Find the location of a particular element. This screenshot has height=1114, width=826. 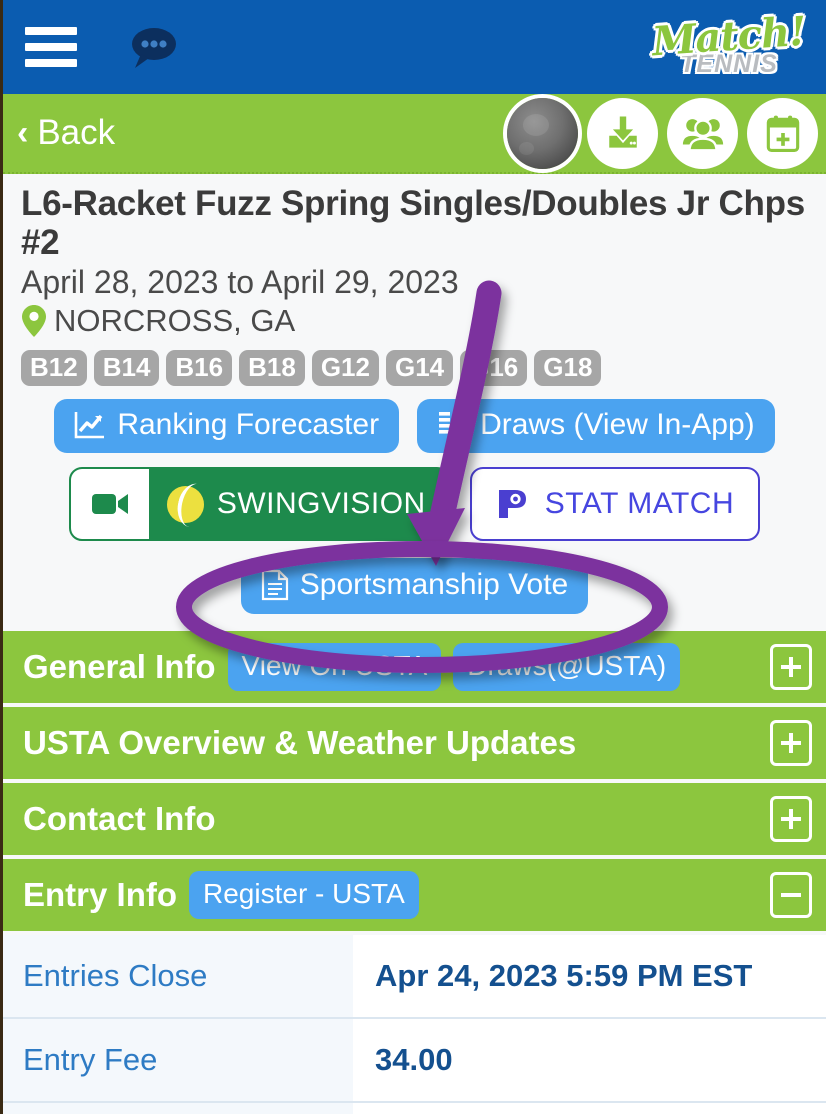

table-row-partial is located at coordinates (414, 1108).